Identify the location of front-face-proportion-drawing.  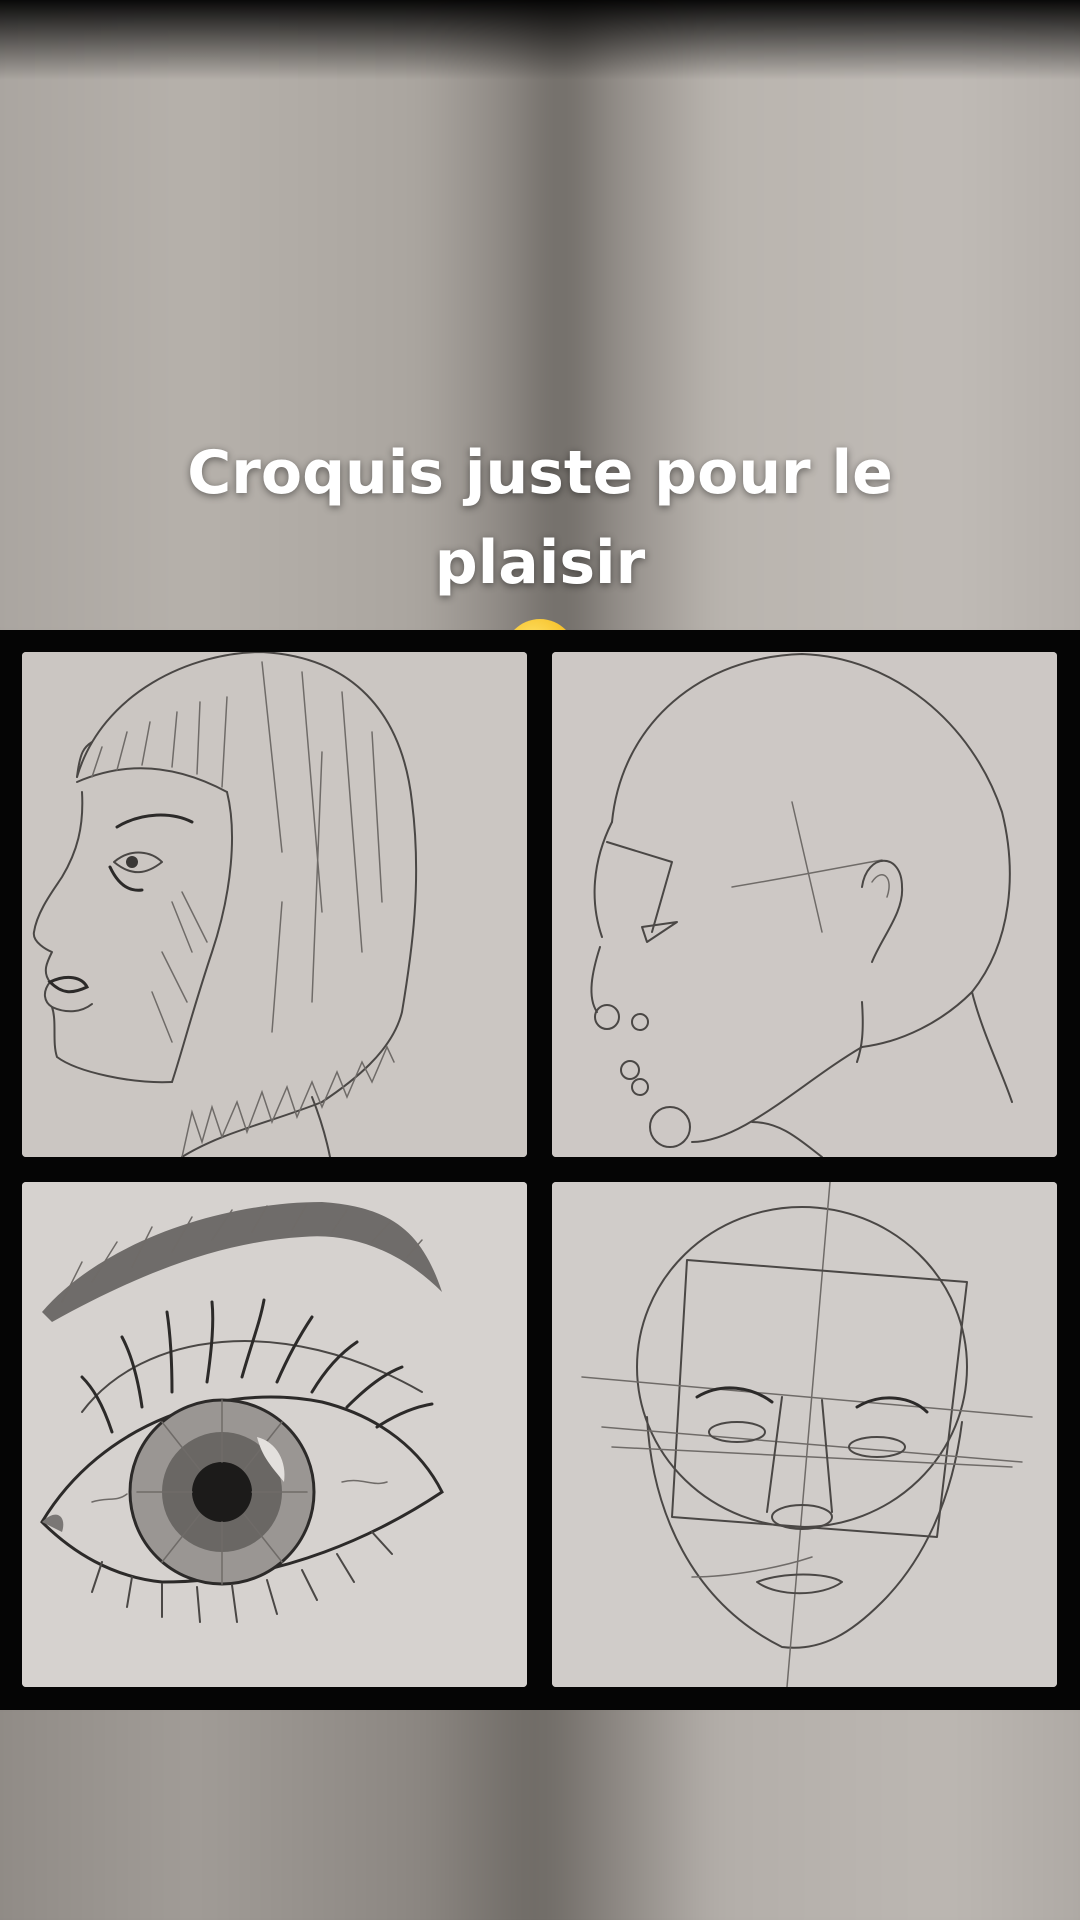
(804, 1434).